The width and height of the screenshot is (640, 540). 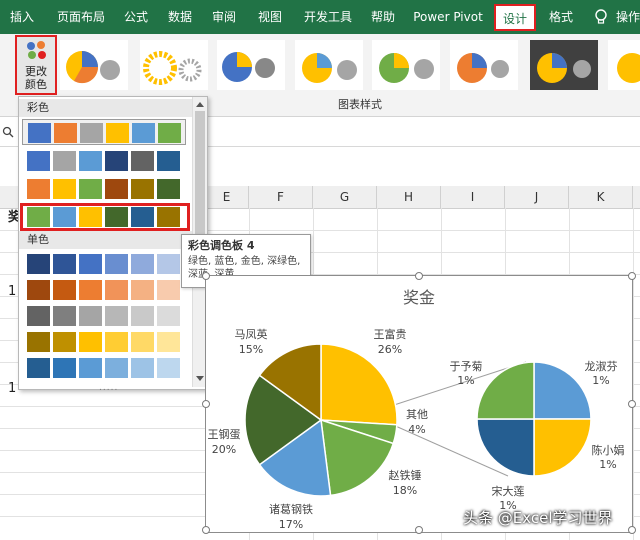 What do you see at coordinates (601, 197) in the screenshot?
I see `column-header-k: K` at bounding box center [601, 197].